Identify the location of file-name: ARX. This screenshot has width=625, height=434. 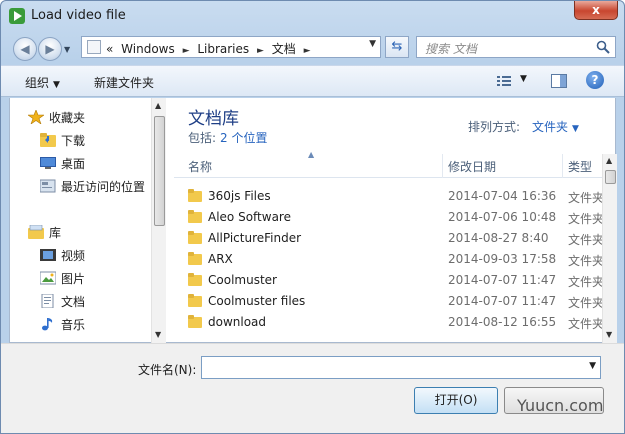
(220, 259).